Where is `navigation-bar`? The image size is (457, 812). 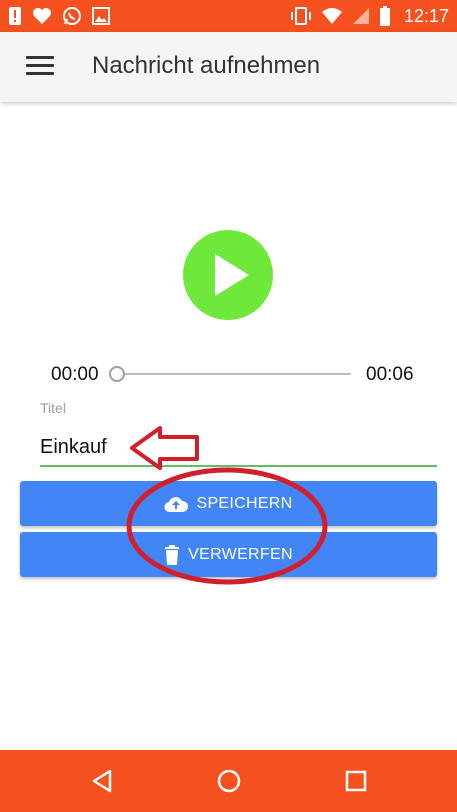
navigation-bar is located at coordinates (228, 781).